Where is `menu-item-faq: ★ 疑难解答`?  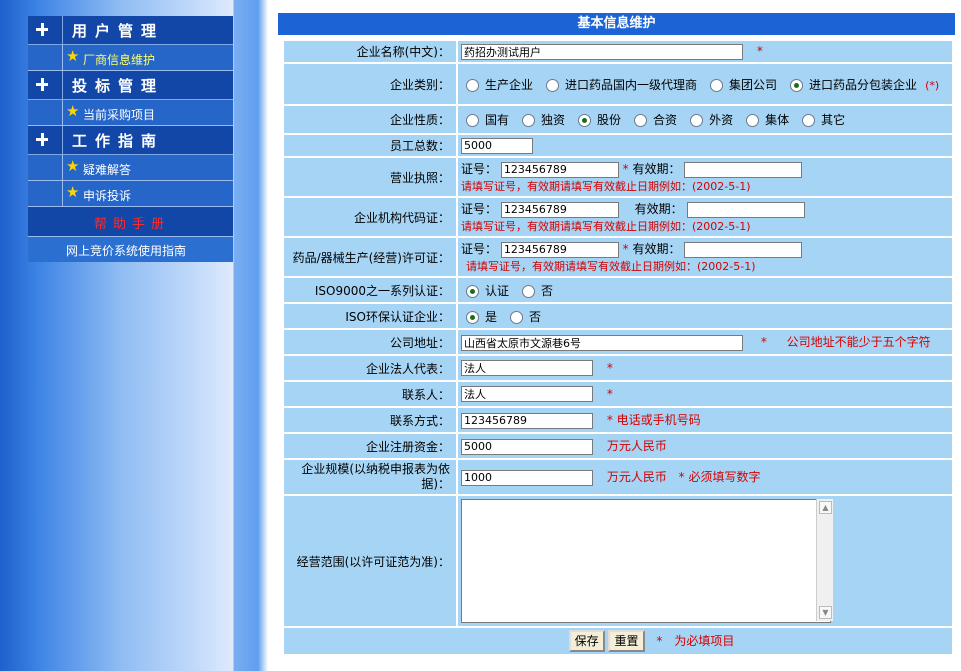 menu-item-faq: ★ 疑难解答 is located at coordinates (130, 168).